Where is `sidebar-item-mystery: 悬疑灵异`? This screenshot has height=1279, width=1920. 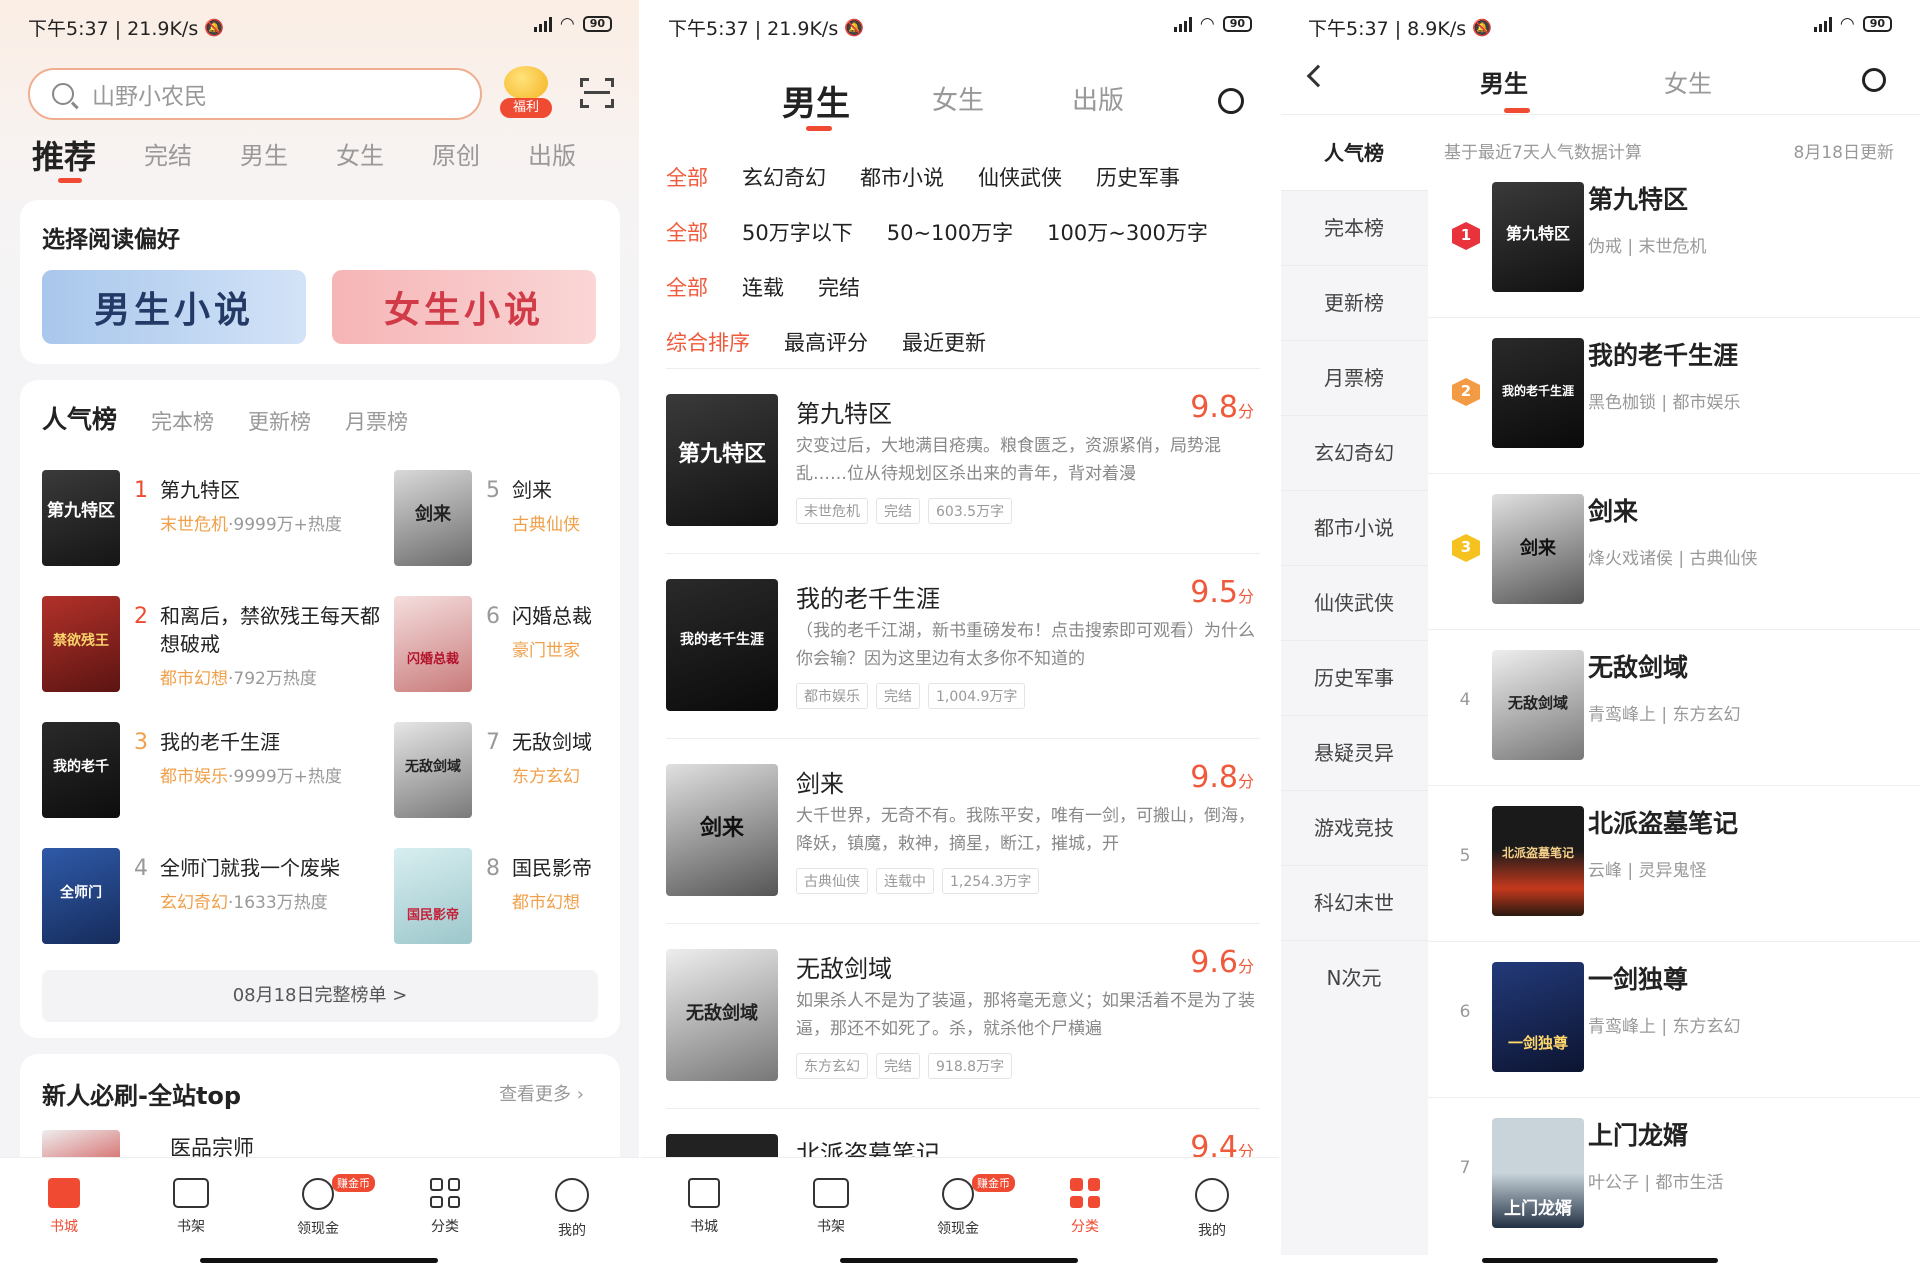 sidebar-item-mystery: 悬疑灵异 is located at coordinates (1354, 753).